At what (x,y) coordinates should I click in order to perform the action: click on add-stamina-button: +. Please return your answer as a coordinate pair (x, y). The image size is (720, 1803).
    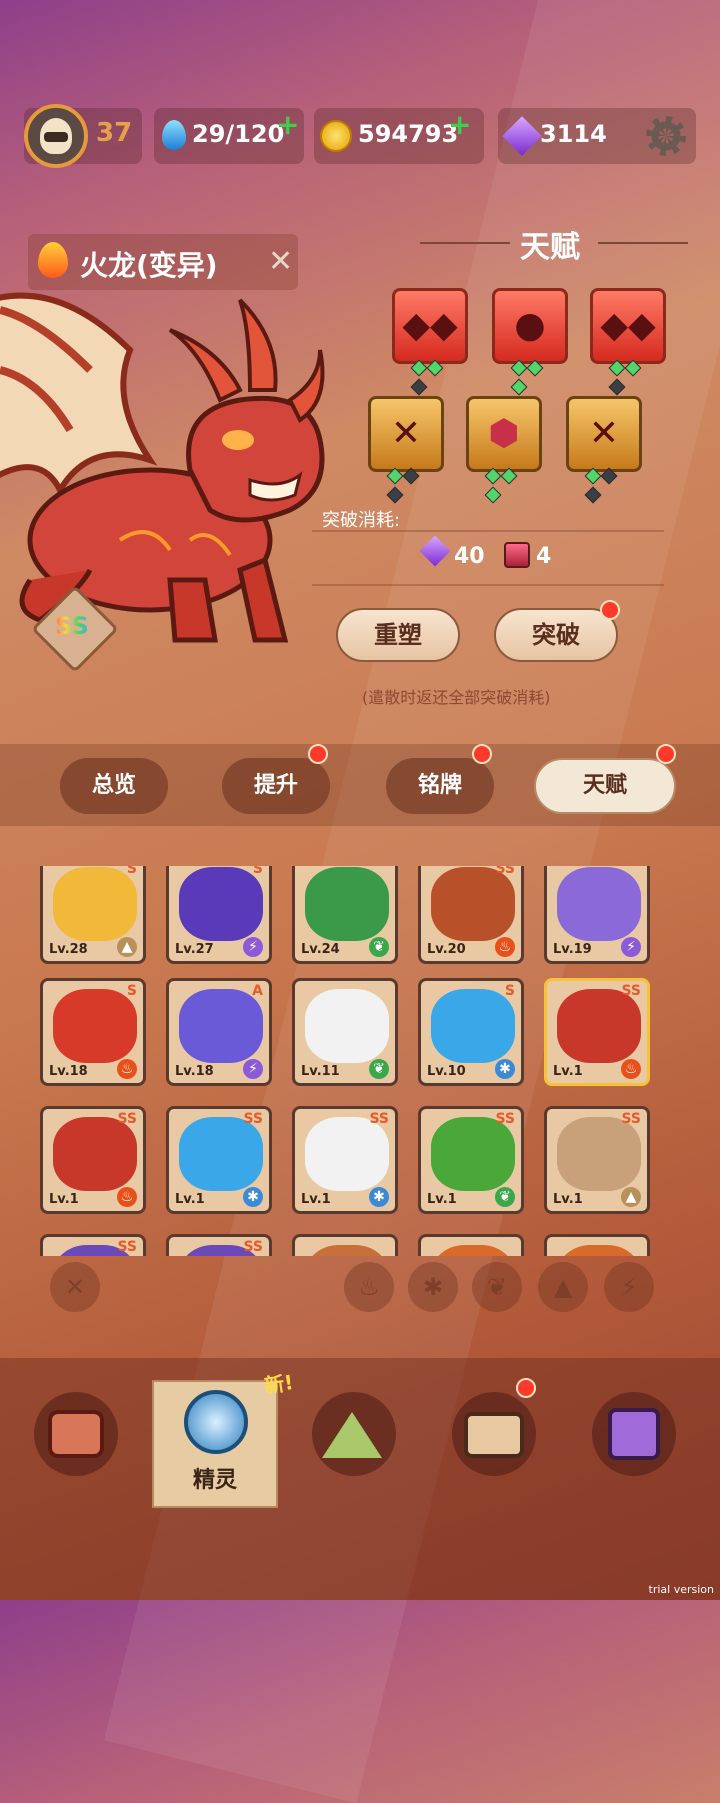
    Looking at the image, I should click on (287, 124).